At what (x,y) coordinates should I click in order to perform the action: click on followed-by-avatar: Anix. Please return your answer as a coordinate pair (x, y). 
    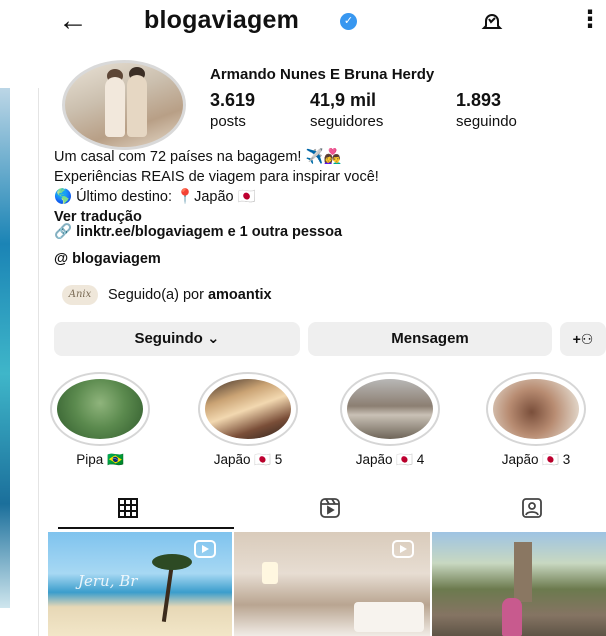
    Looking at the image, I should click on (80, 295).